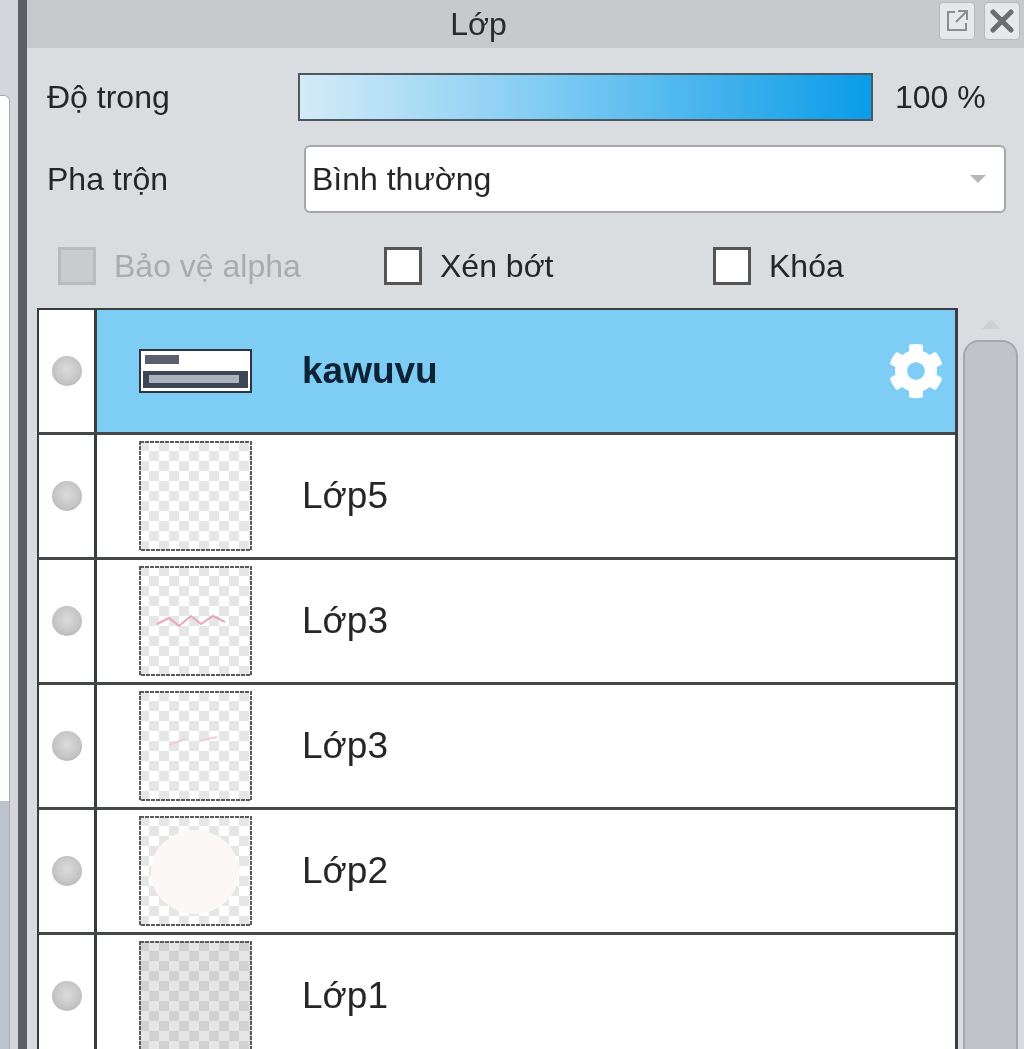 The image size is (1024, 1049). Describe the element at coordinates (916, 371) in the screenshot. I see `gear-icon` at that location.